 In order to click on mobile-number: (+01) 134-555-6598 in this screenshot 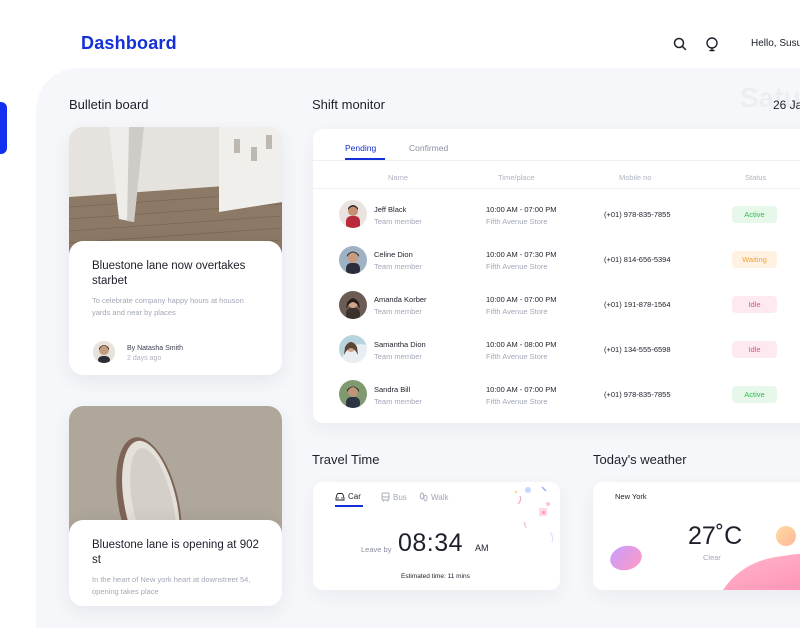, I will do `click(637, 349)`.